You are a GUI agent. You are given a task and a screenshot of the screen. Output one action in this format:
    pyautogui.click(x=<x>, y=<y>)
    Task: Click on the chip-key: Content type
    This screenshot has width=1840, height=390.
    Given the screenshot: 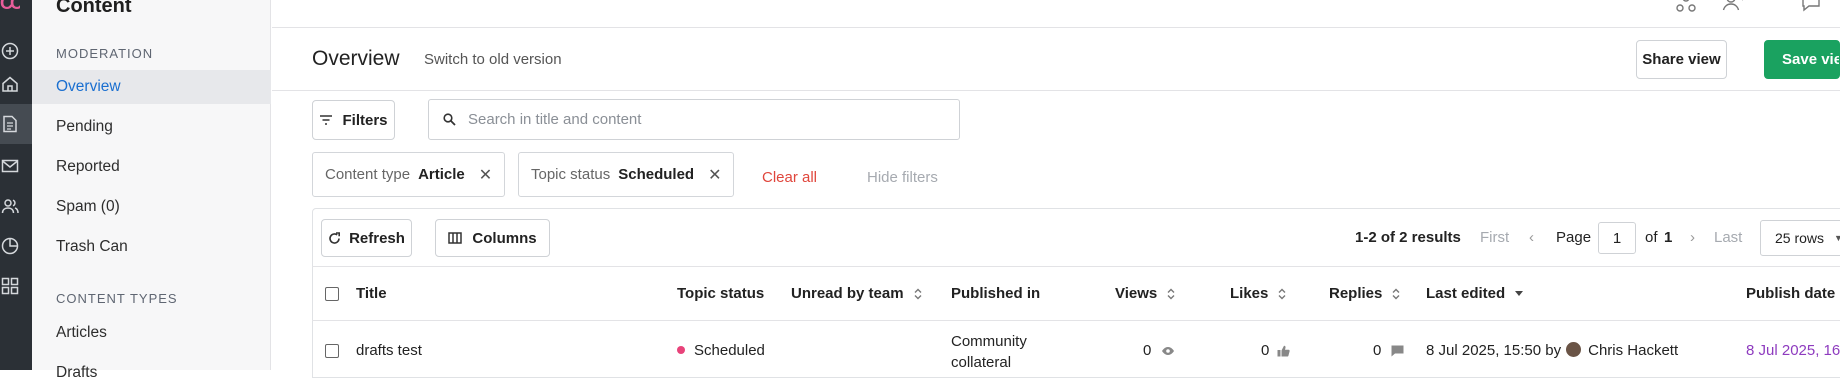 What is the action you would take?
    pyautogui.click(x=368, y=174)
    